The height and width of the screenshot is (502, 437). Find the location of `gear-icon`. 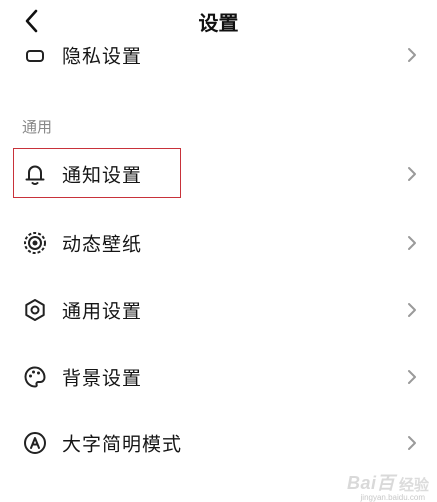

gear-icon is located at coordinates (35, 310).